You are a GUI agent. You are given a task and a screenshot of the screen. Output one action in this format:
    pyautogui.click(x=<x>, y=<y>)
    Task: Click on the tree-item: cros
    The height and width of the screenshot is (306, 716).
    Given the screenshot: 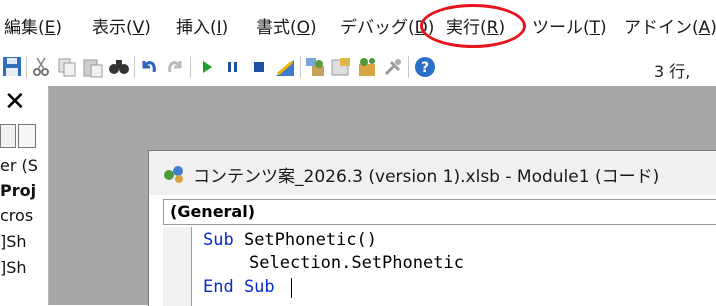 What is the action you would take?
    pyautogui.click(x=16, y=215)
    